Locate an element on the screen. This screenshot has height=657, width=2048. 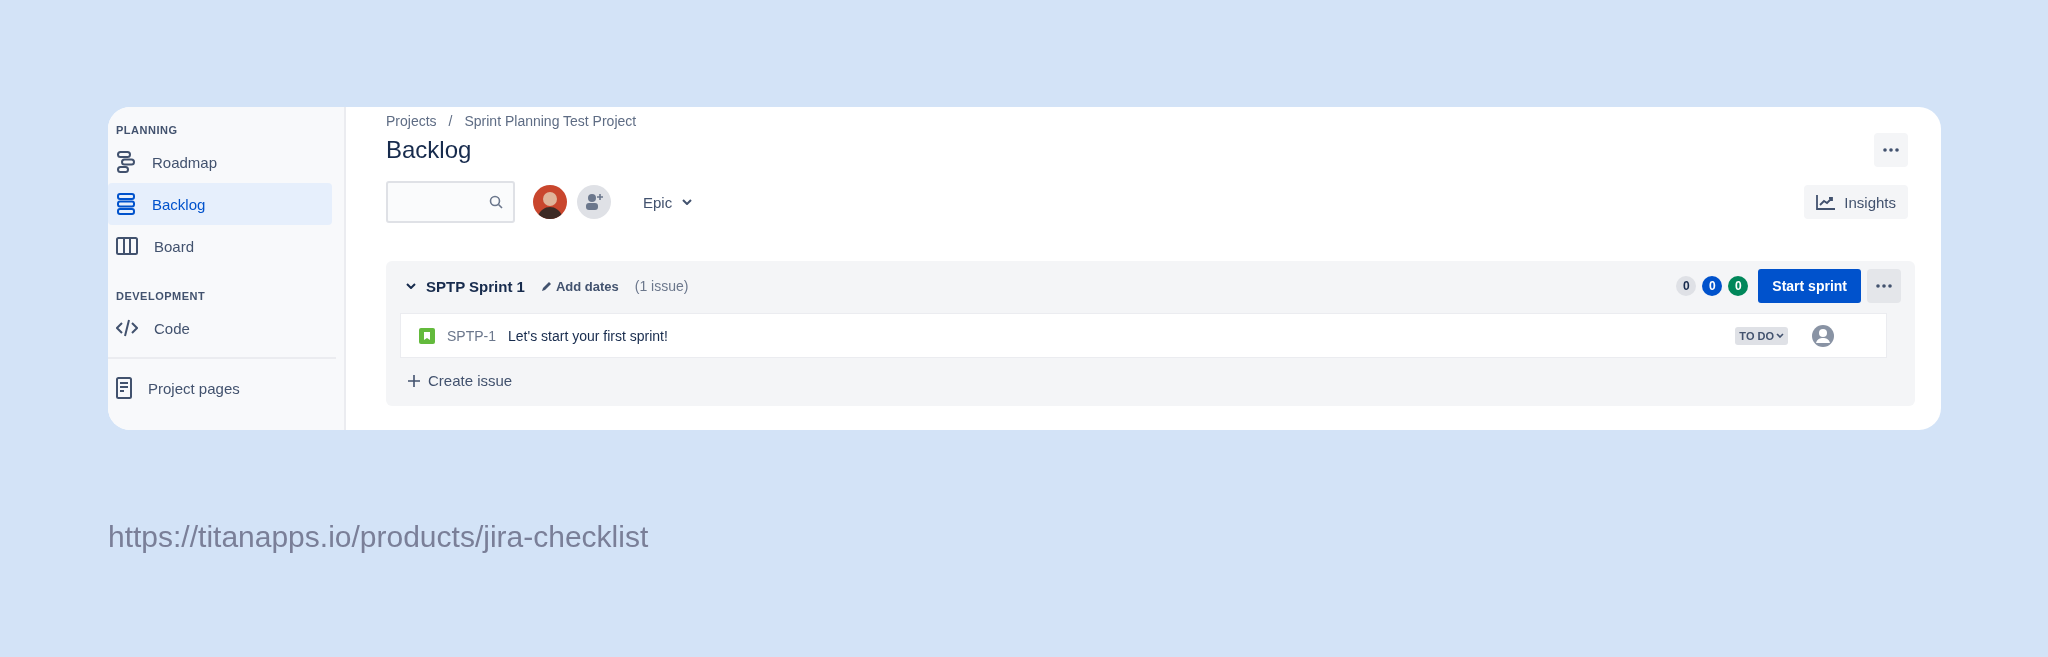
code-icon is located at coordinates (127, 328).